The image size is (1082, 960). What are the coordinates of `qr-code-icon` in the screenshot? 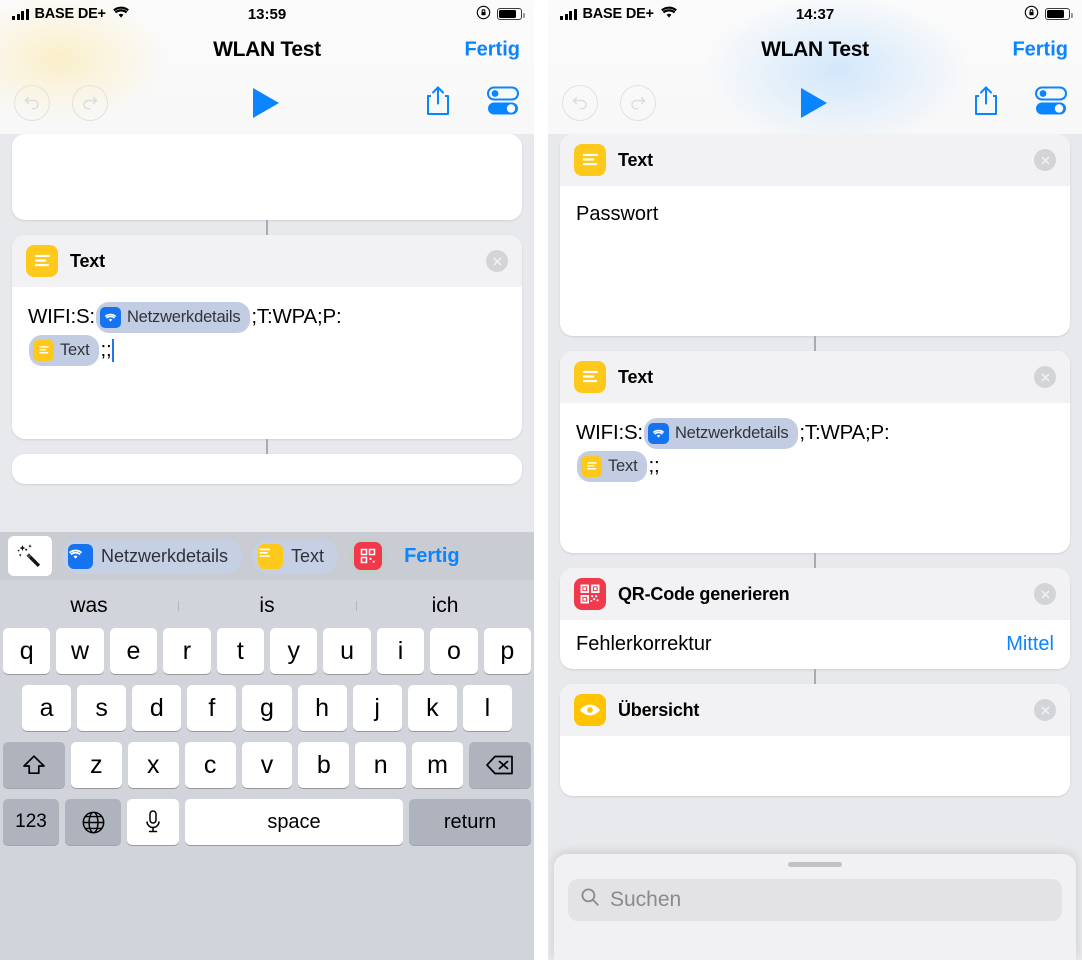 It's located at (368, 556).